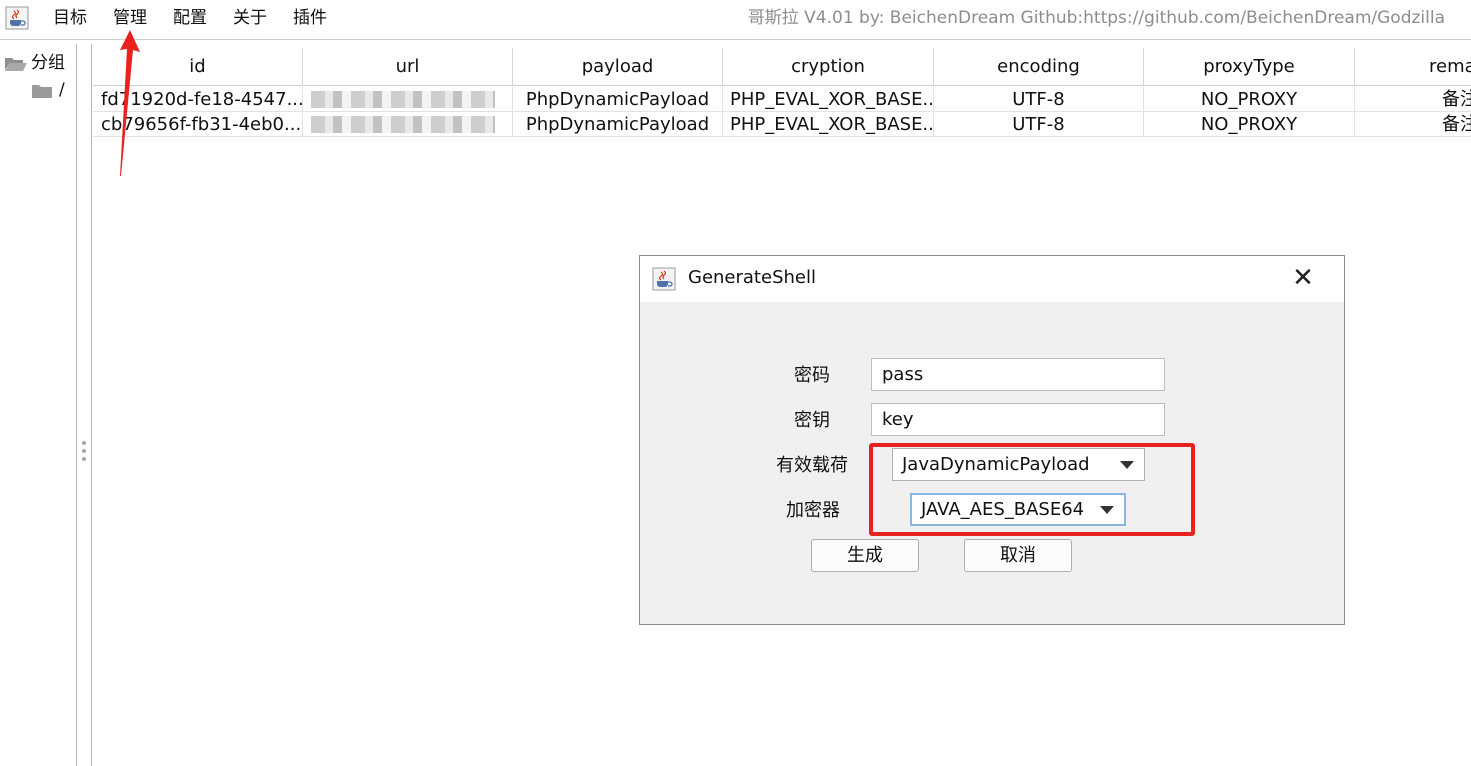 The width and height of the screenshot is (1471, 766). What do you see at coordinates (812, 375) in the screenshot?
I see `password-label: 密码` at bounding box center [812, 375].